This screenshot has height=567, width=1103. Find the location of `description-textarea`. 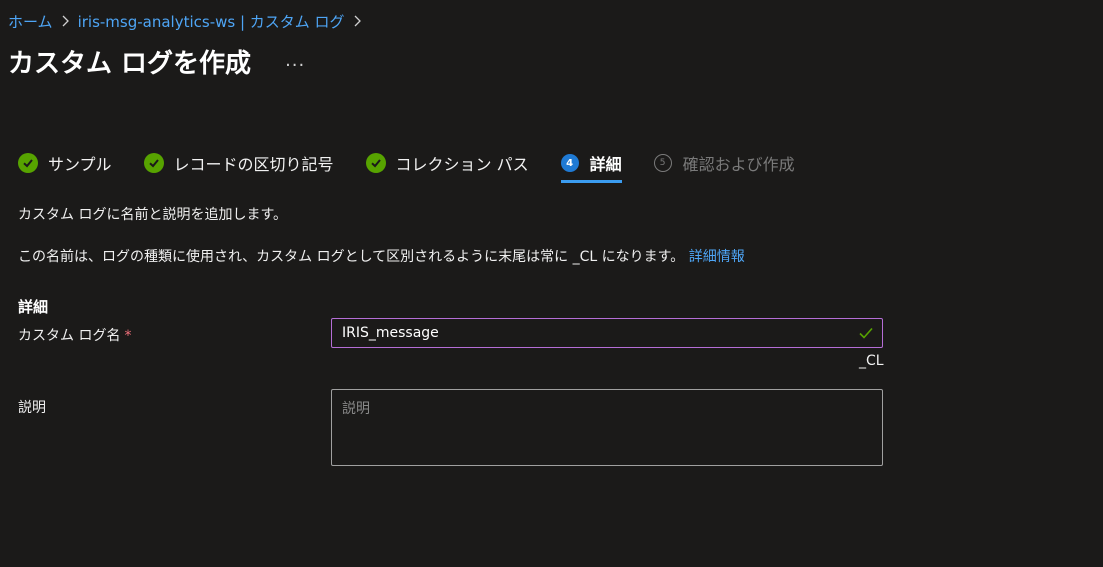

description-textarea is located at coordinates (607, 427).